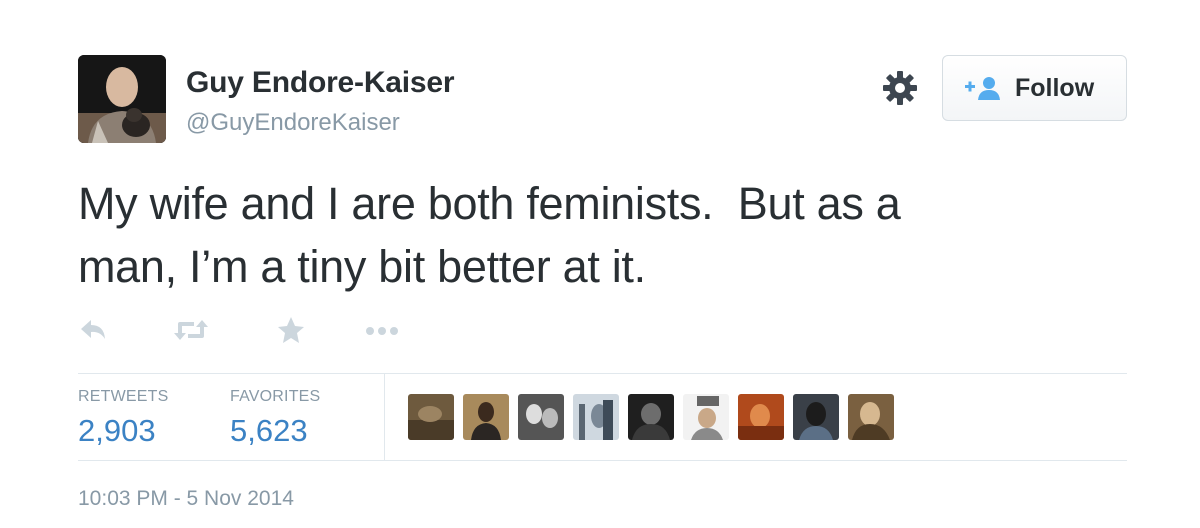 The image size is (1200, 528). I want to click on retweets-stat: RETWEETS 2,903, so click(123, 418).